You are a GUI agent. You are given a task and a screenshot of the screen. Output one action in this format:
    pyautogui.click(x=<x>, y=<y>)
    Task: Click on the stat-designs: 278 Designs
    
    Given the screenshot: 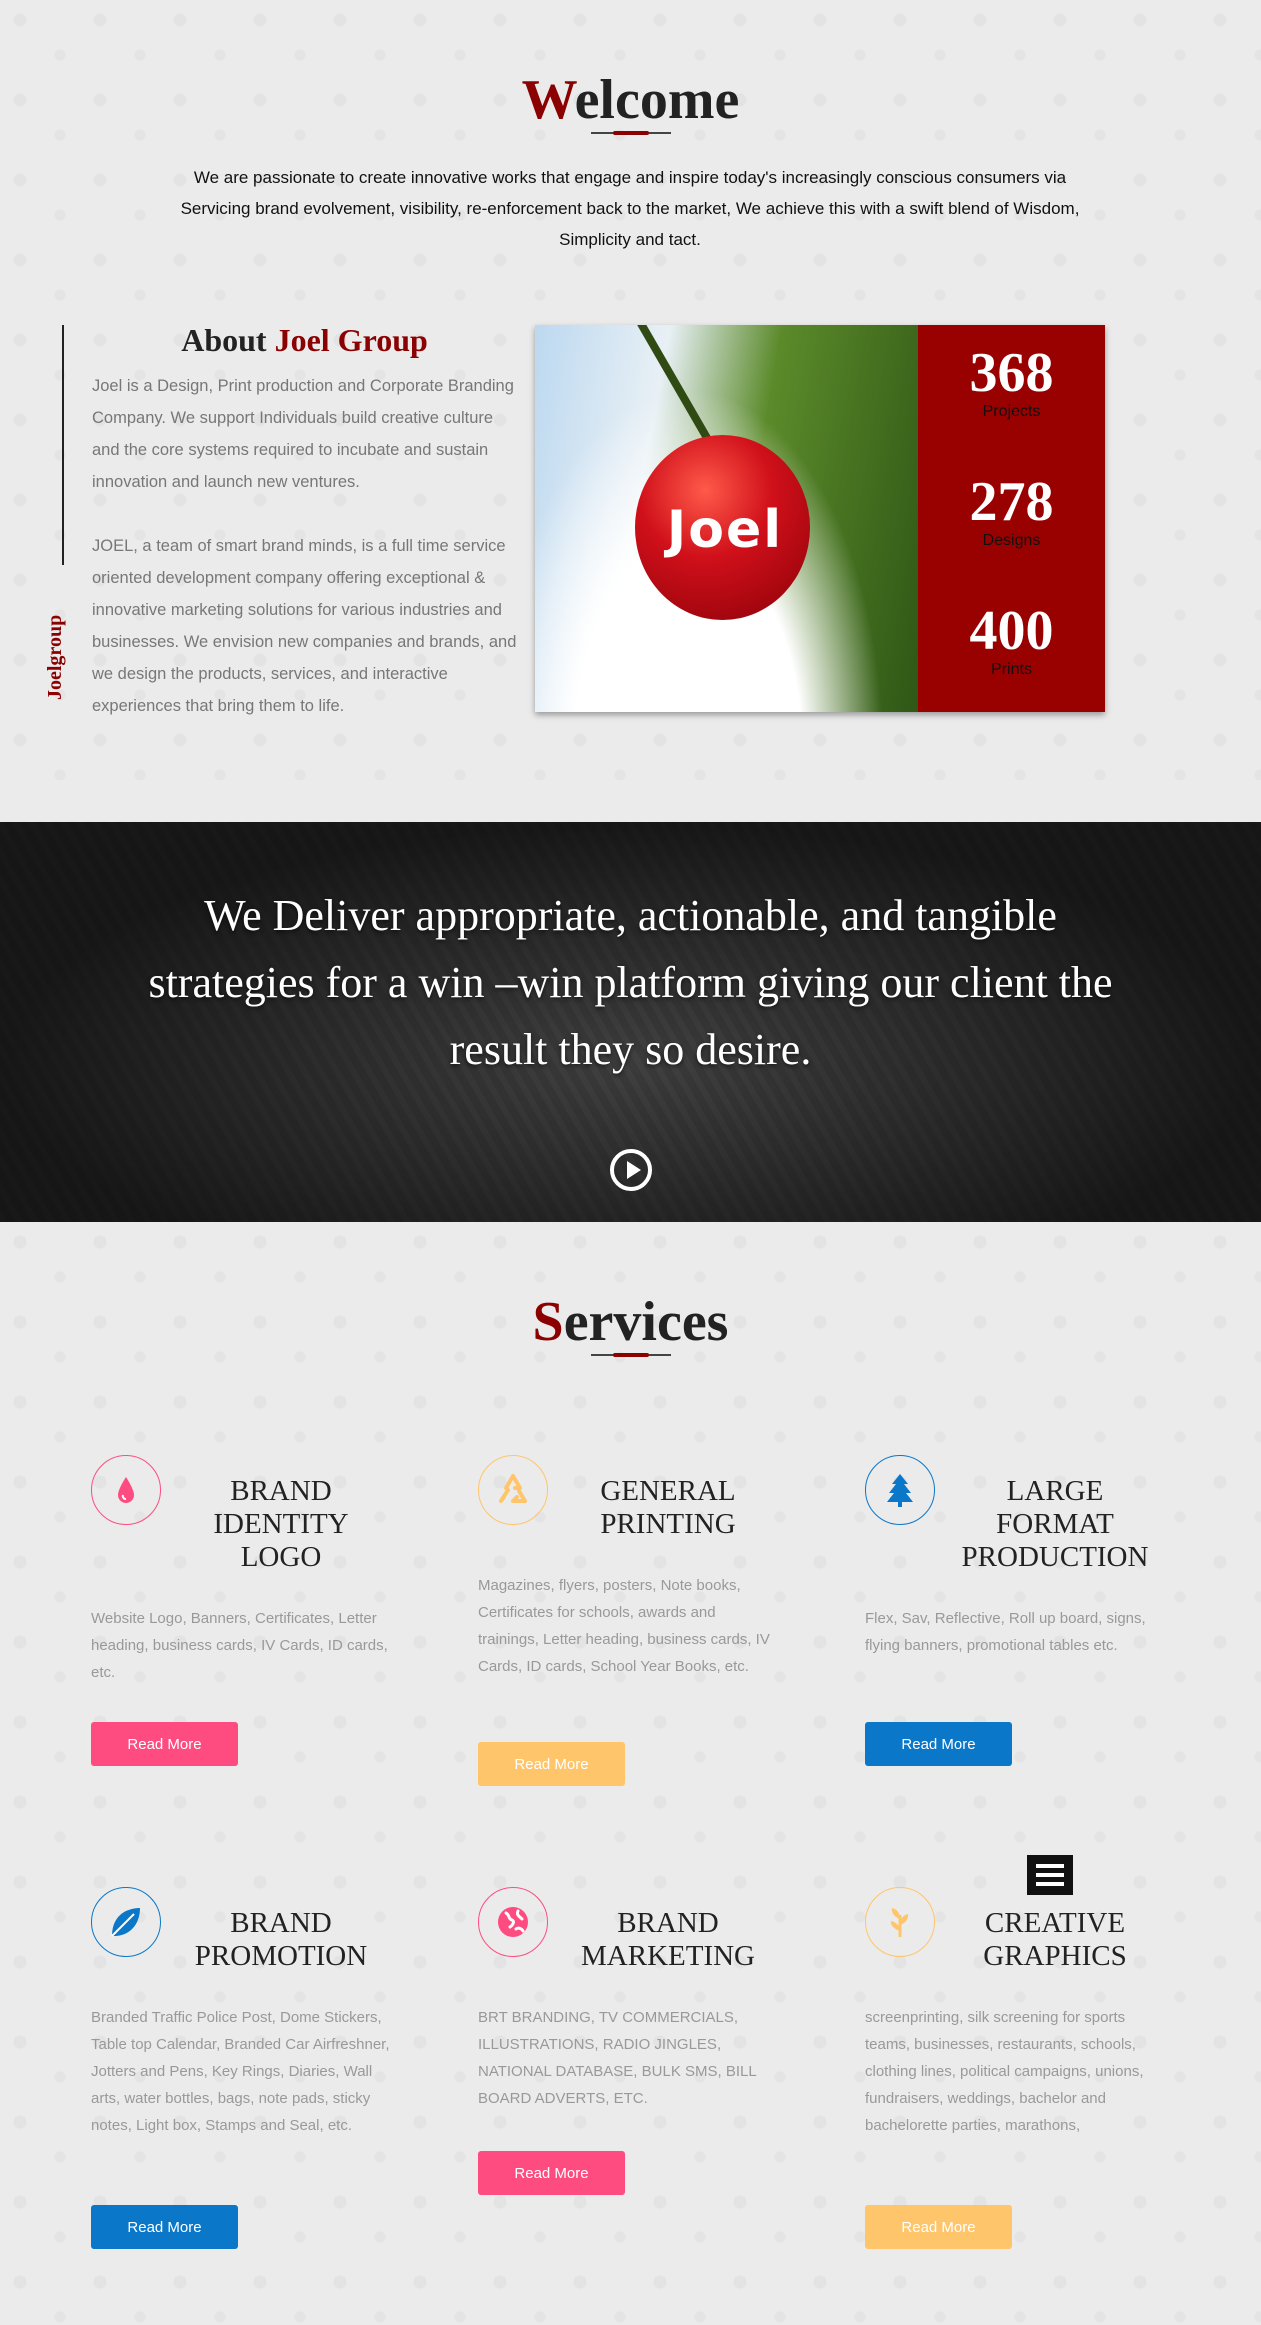 What is the action you would take?
    pyautogui.click(x=1011, y=511)
    